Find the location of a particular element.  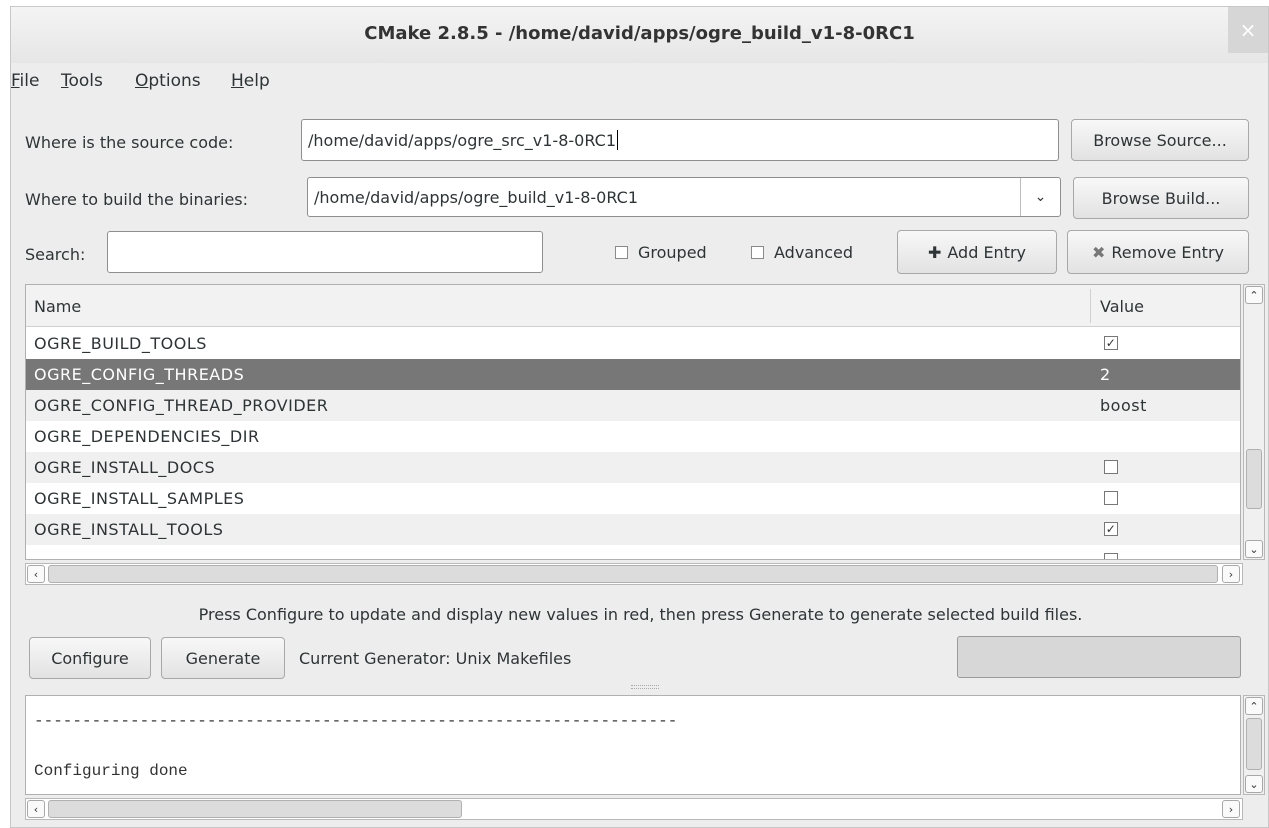

plus-icon: ✚ is located at coordinates (934, 252).